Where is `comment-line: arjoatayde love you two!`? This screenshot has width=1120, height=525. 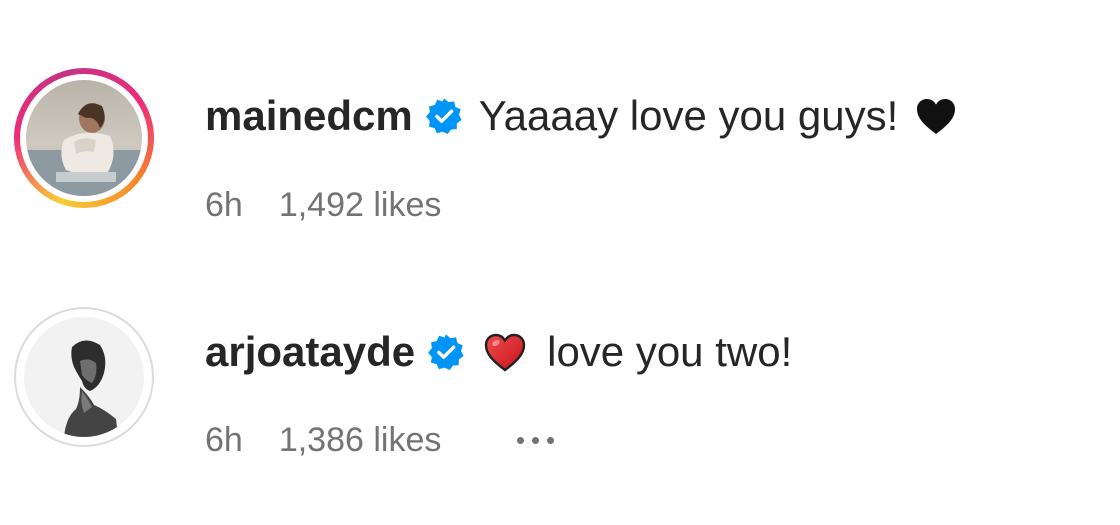
comment-line: arjoatayde love you two! is located at coordinates (498, 352).